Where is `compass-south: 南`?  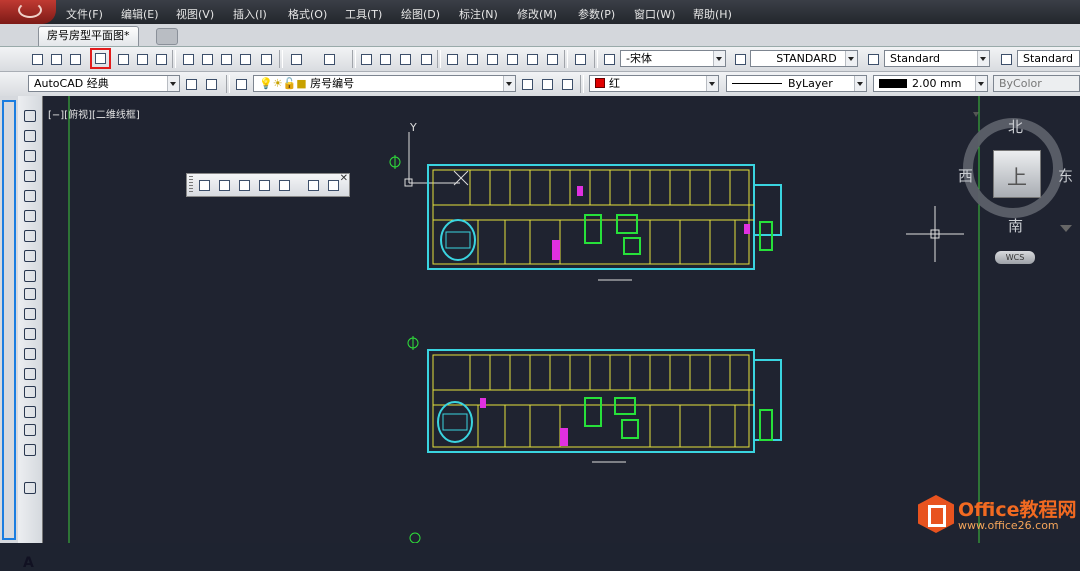
compass-south: 南 is located at coordinates (1015, 225).